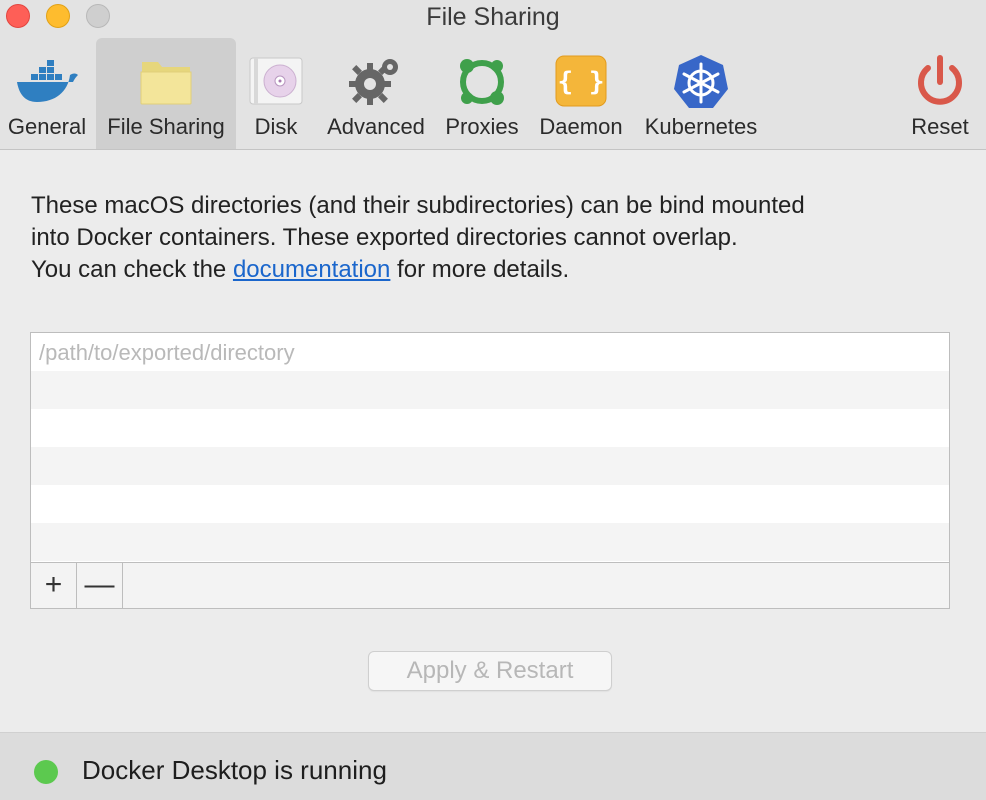 This screenshot has height=800, width=986. I want to click on tab-proxies-label: Proxies, so click(482, 126).